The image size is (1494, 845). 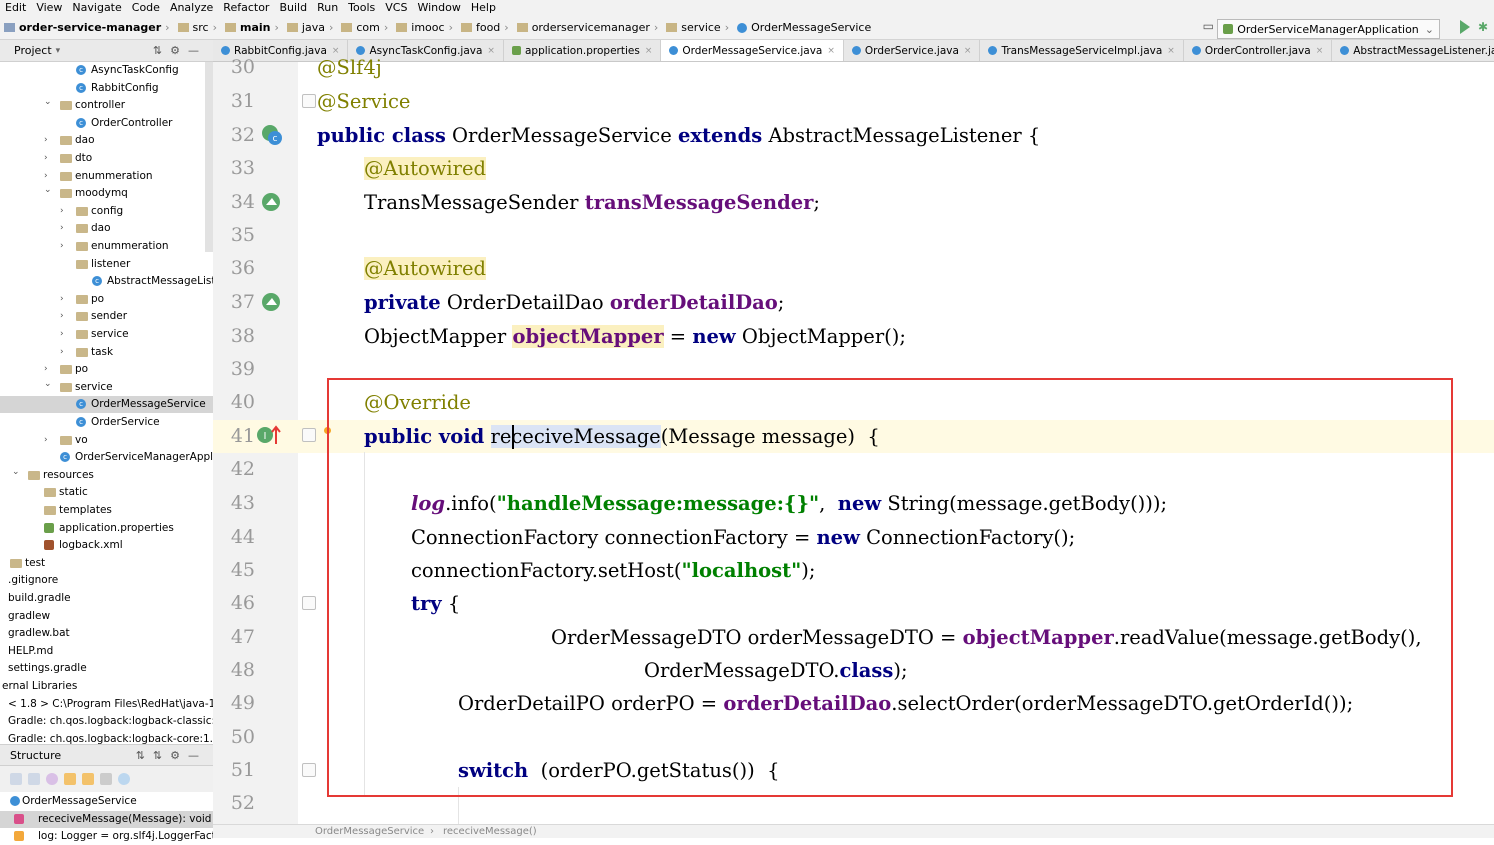 What do you see at coordinates (106, 475) in the screenshot?
I see `tree-item: ⌄ resources` at bounding box center [106, 475].